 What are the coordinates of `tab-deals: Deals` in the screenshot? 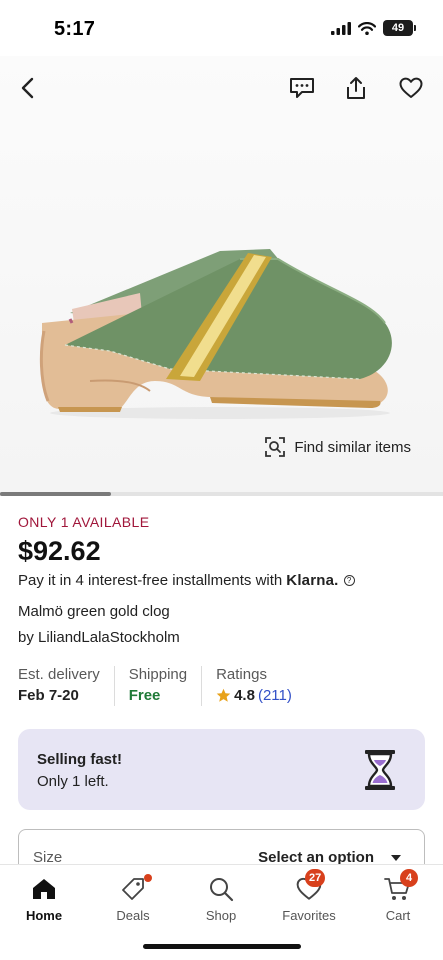 It's located at (133, 898).